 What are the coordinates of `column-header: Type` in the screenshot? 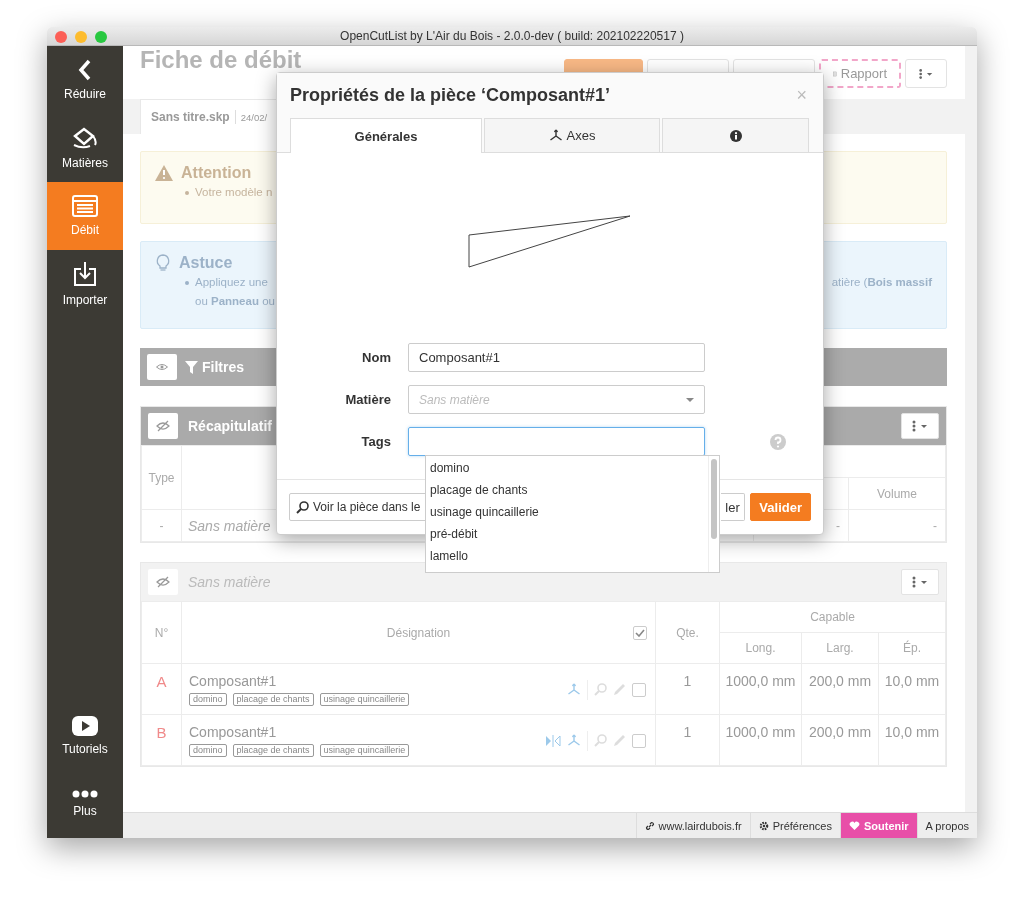 It's located at (161, 477).